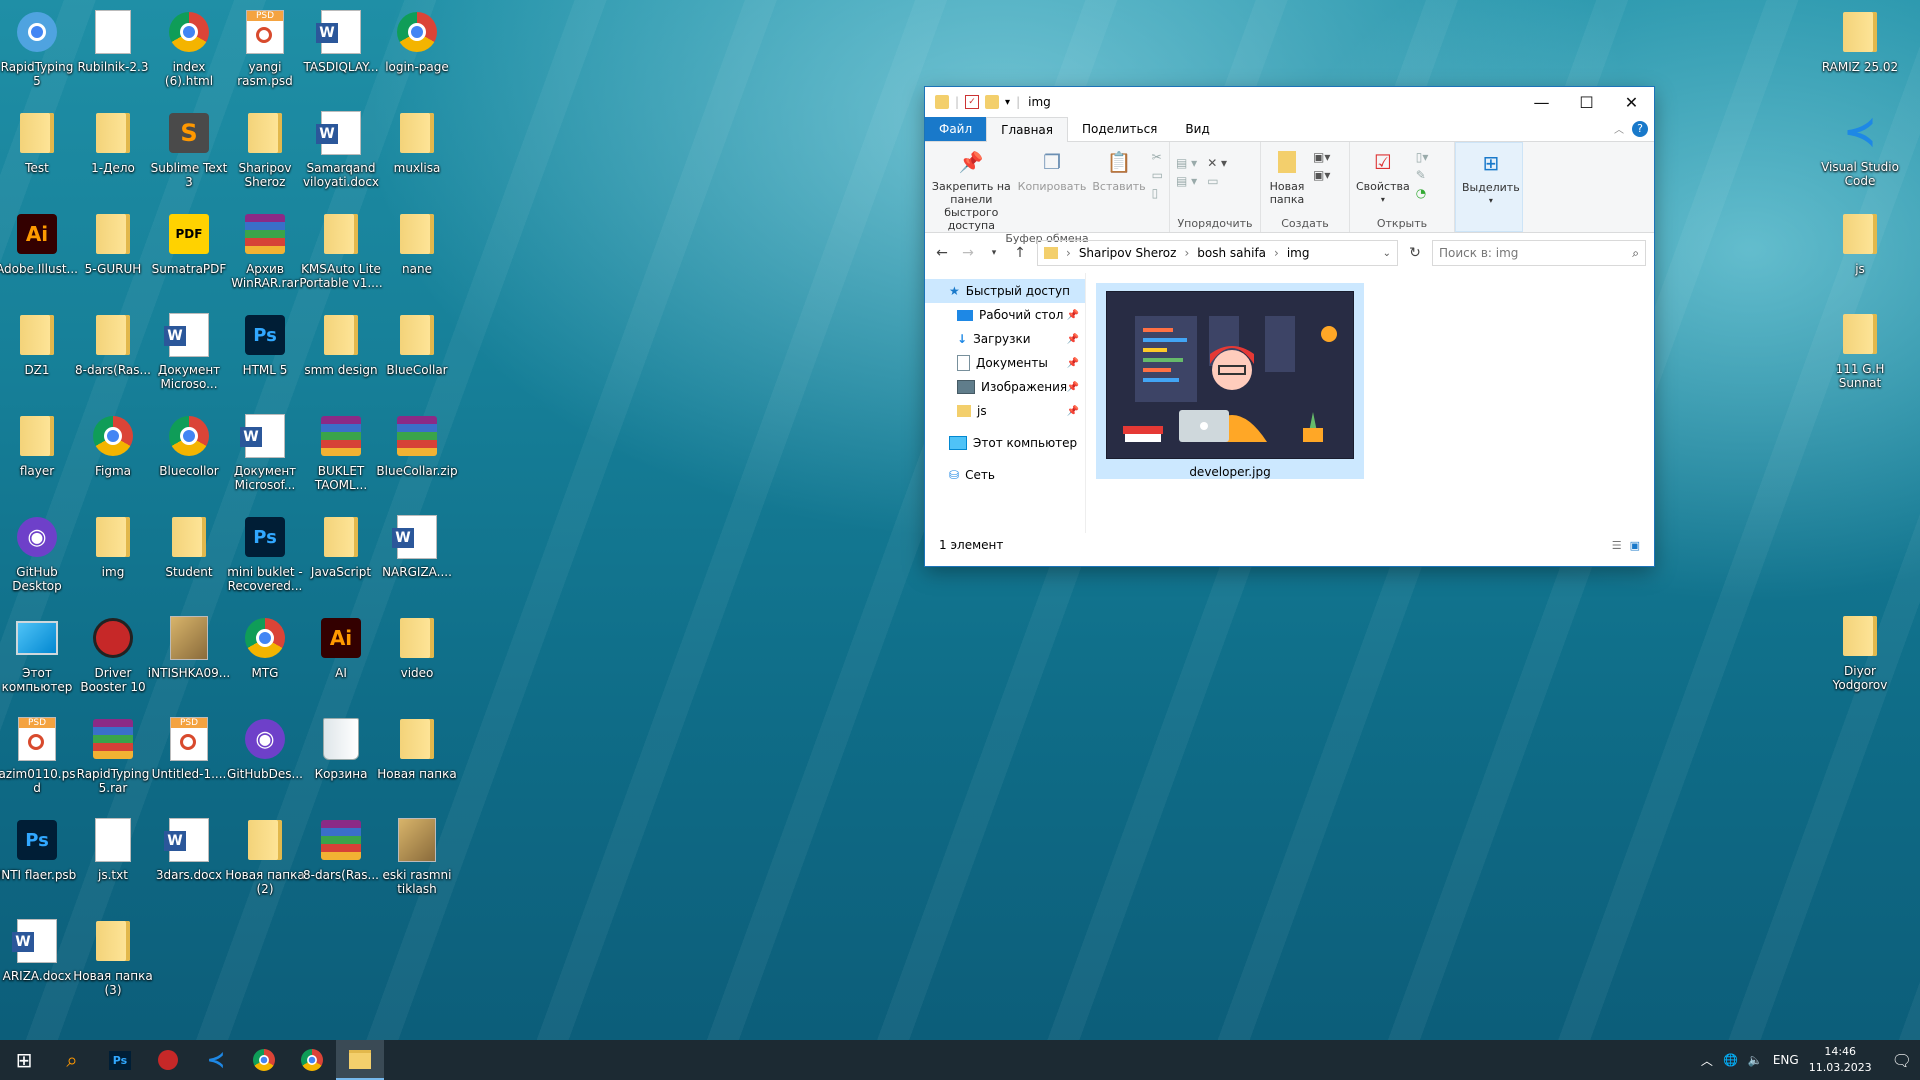 This screenshot has width=1920, height=1080. What do you see at coordinates (341, 149) in the screenshot?
I see `desktop-icon-item: Samarqand viloyati.docx` at bounding box center [341, 149].